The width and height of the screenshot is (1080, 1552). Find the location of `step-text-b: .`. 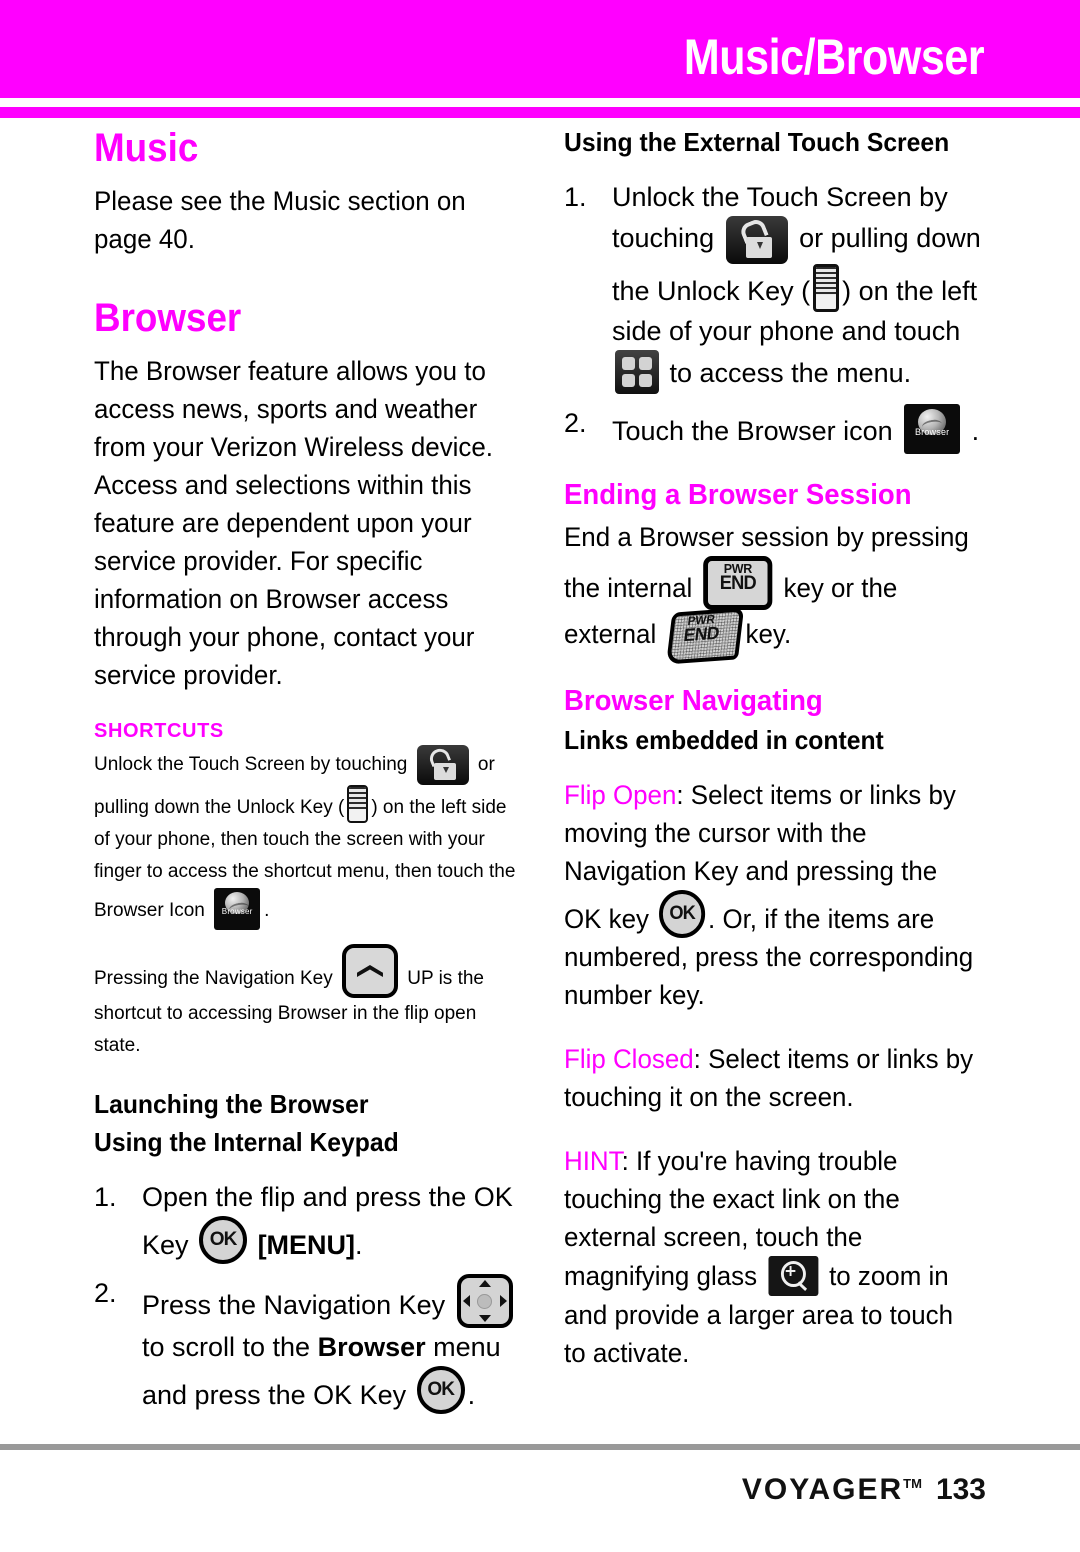

step-text-b: . is located at coordinates (975, 431).